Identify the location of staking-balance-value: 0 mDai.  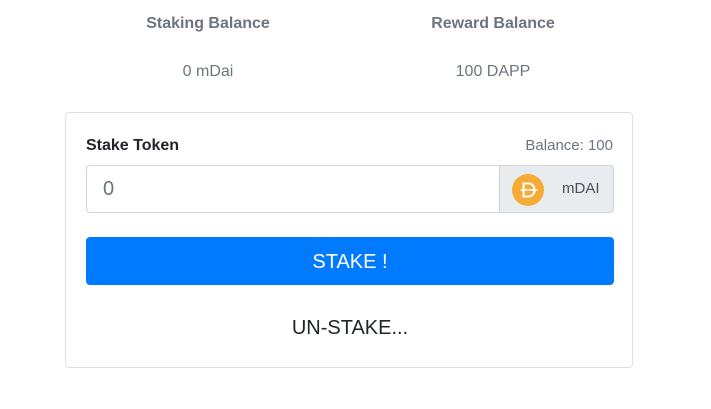
(208, 71).